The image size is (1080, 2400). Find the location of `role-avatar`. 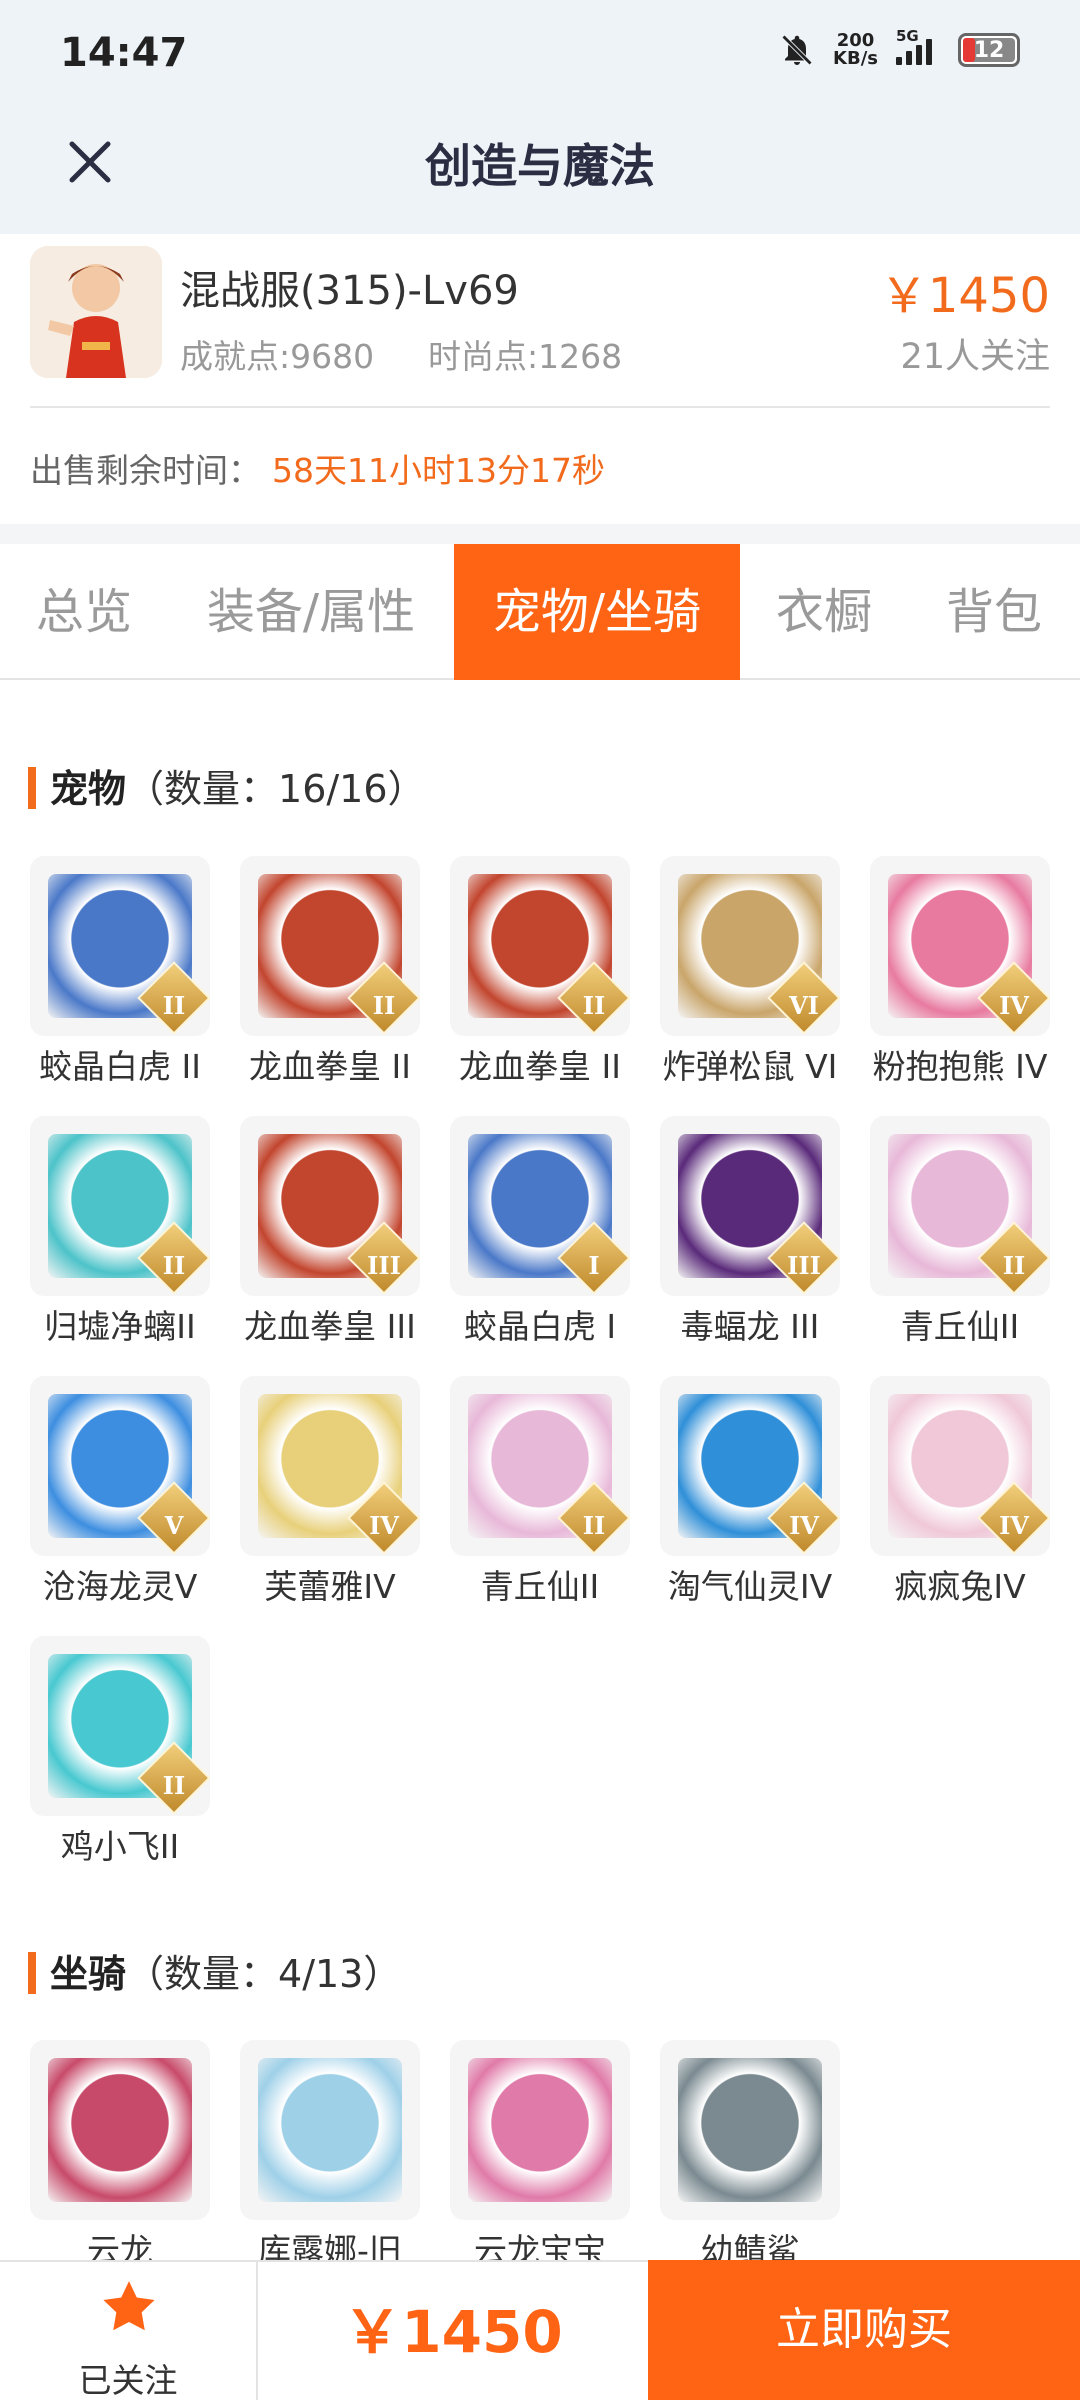

role-avatar is located at coordinates (96, 312).